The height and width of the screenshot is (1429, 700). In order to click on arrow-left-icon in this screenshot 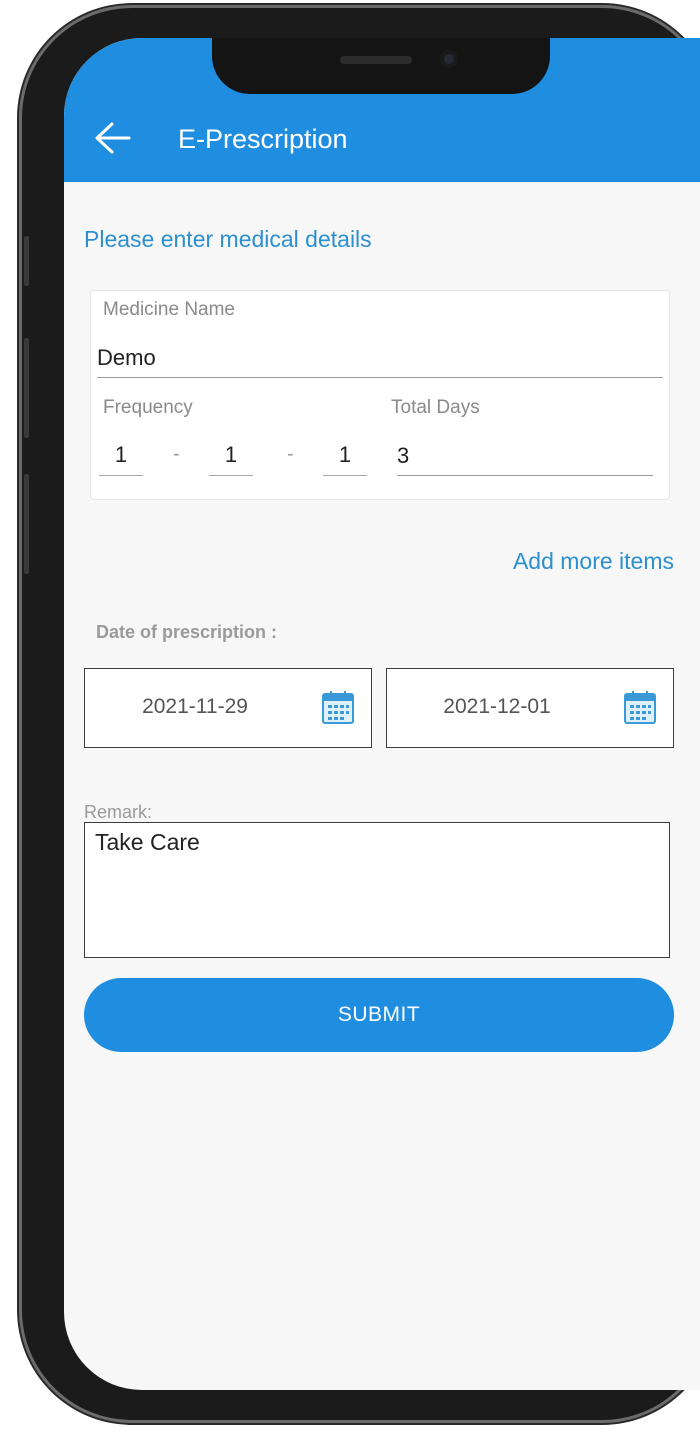, I will do `click(112, 138)`.